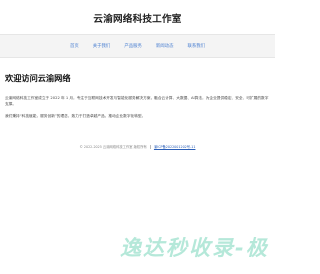 This screenshot has width=320, height=274. Describe the element at coordinates (113, 147) in the screenshot. I see `footer-copyright: © 2022-2025 云渝网络科技工作室 版权所有` at that location.